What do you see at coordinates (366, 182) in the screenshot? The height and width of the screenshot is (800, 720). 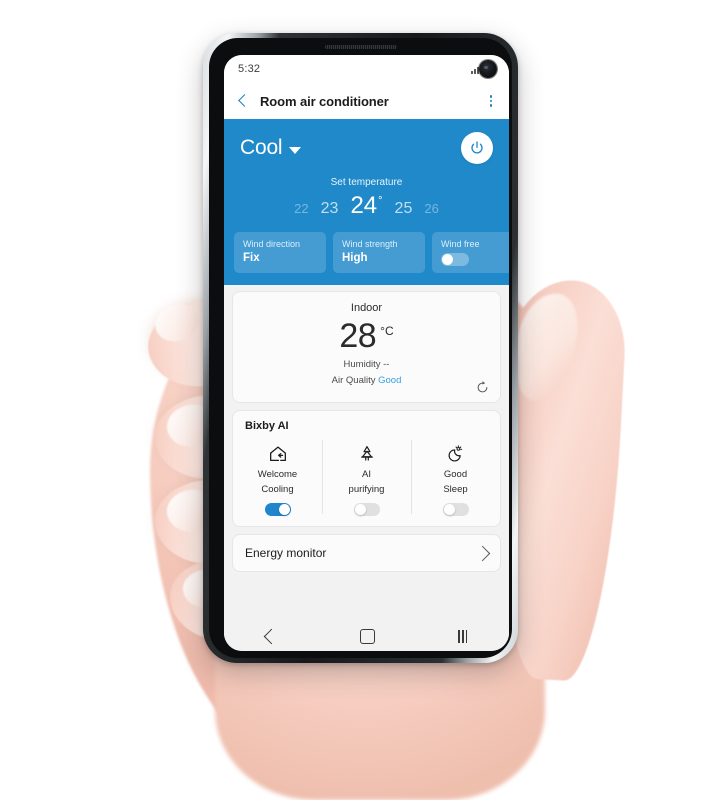 I see `set-temperature-label: Set temperature` at bounding box center [366, 182].